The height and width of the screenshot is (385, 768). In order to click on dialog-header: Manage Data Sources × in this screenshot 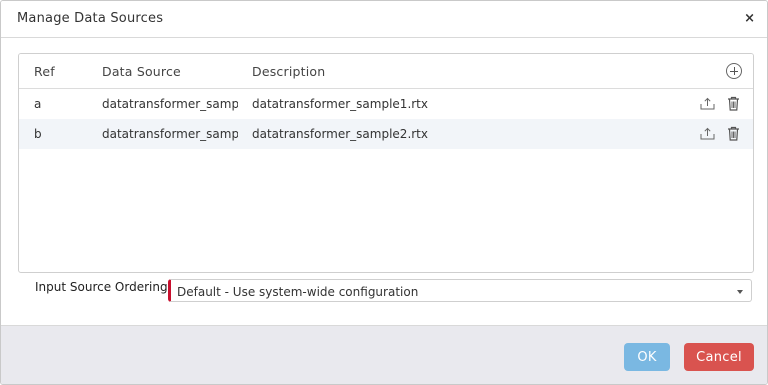, I will do `click(384, 19)`.